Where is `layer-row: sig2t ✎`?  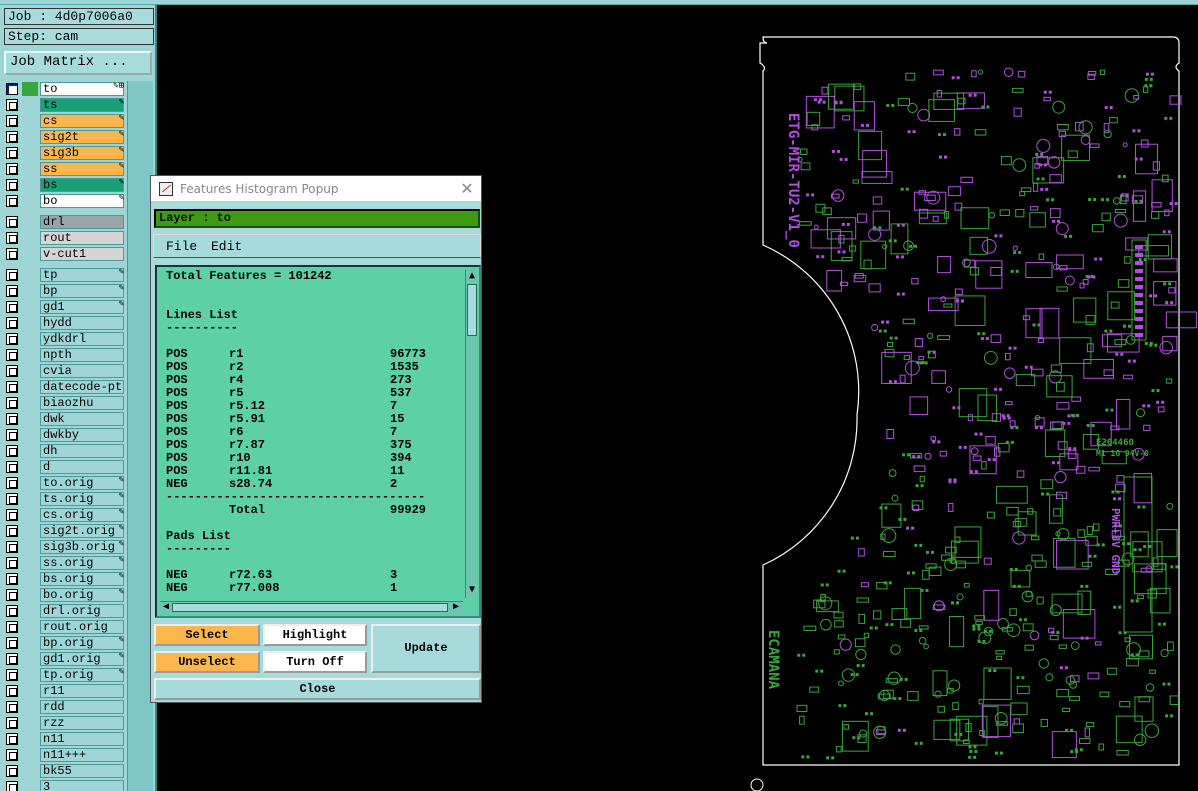 layer-row: sig2t ✎ is located at coordinates (65, 137).